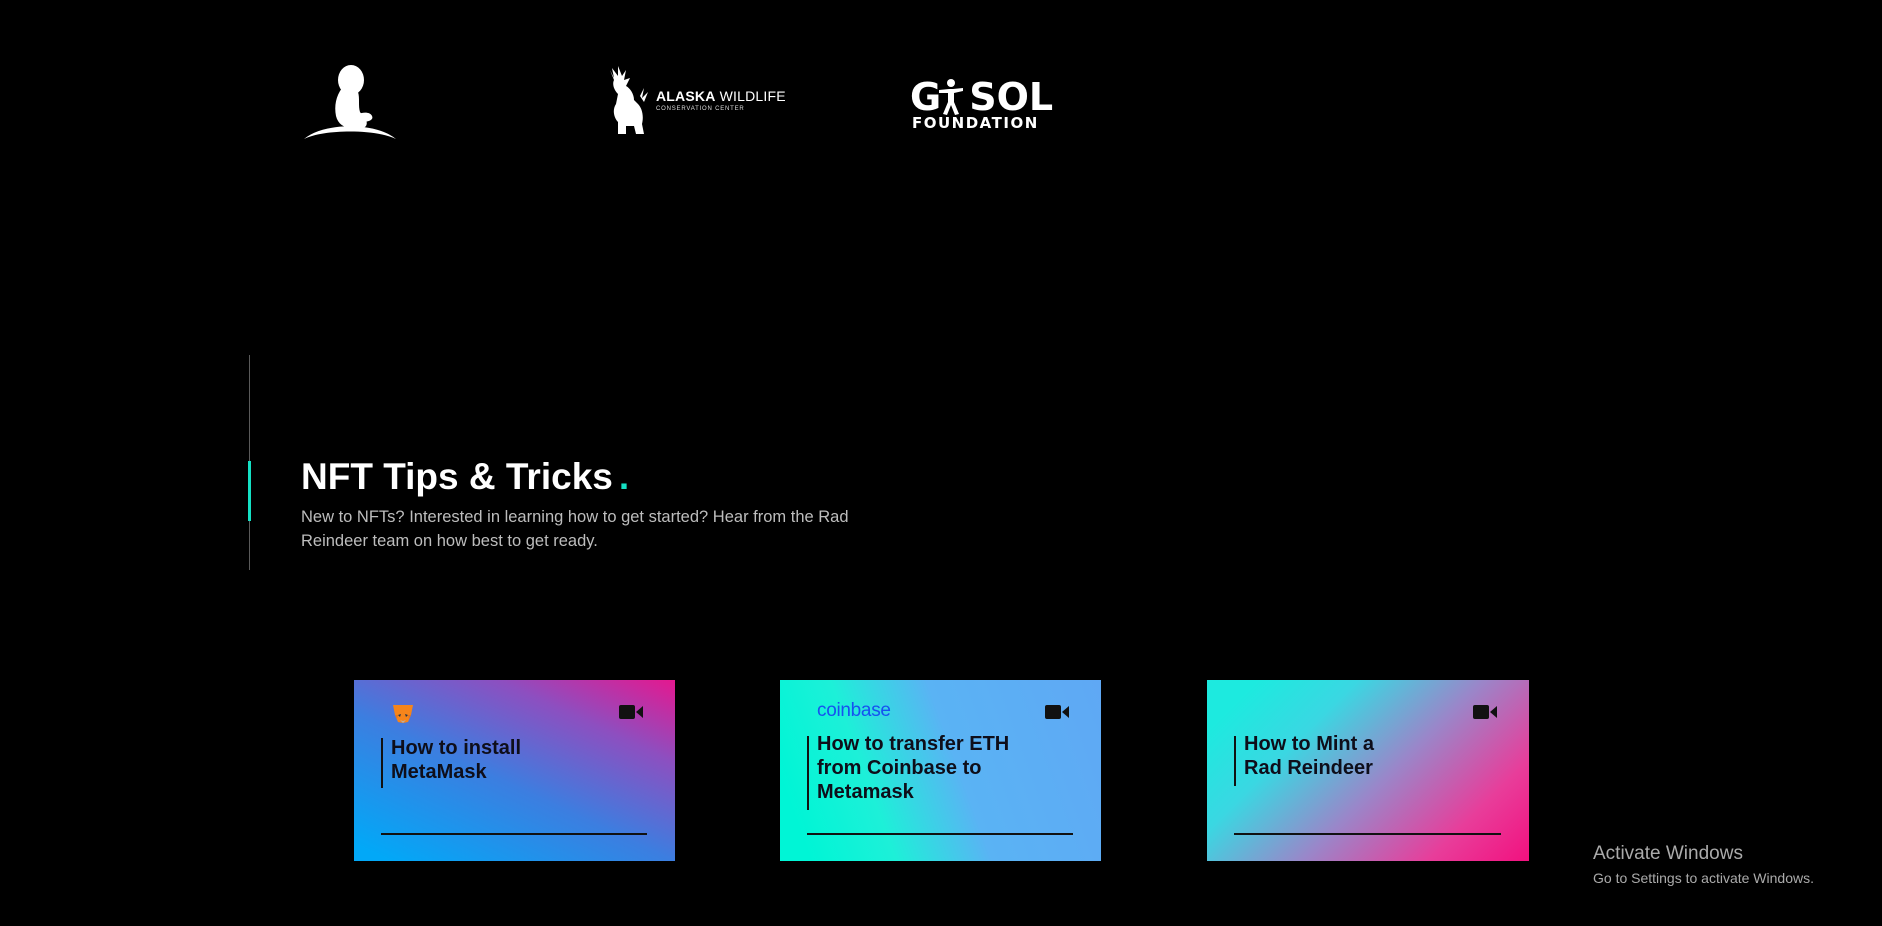 The height and width of the screenshot is (926, 1882). I want to click on alaska-wildlife-subtitle: CONSERVATION CENTER, so click(700, 109).